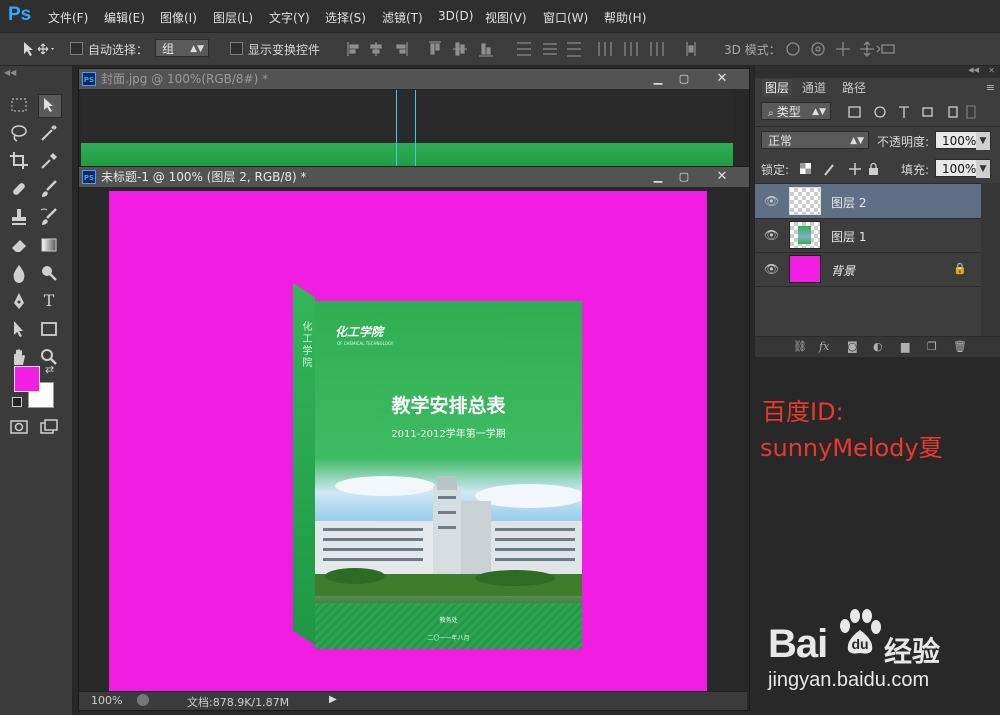  What do you see at coordinates (840, 169) in the screenshot?
I see `lock-icons` at bounding box center [840, 169].